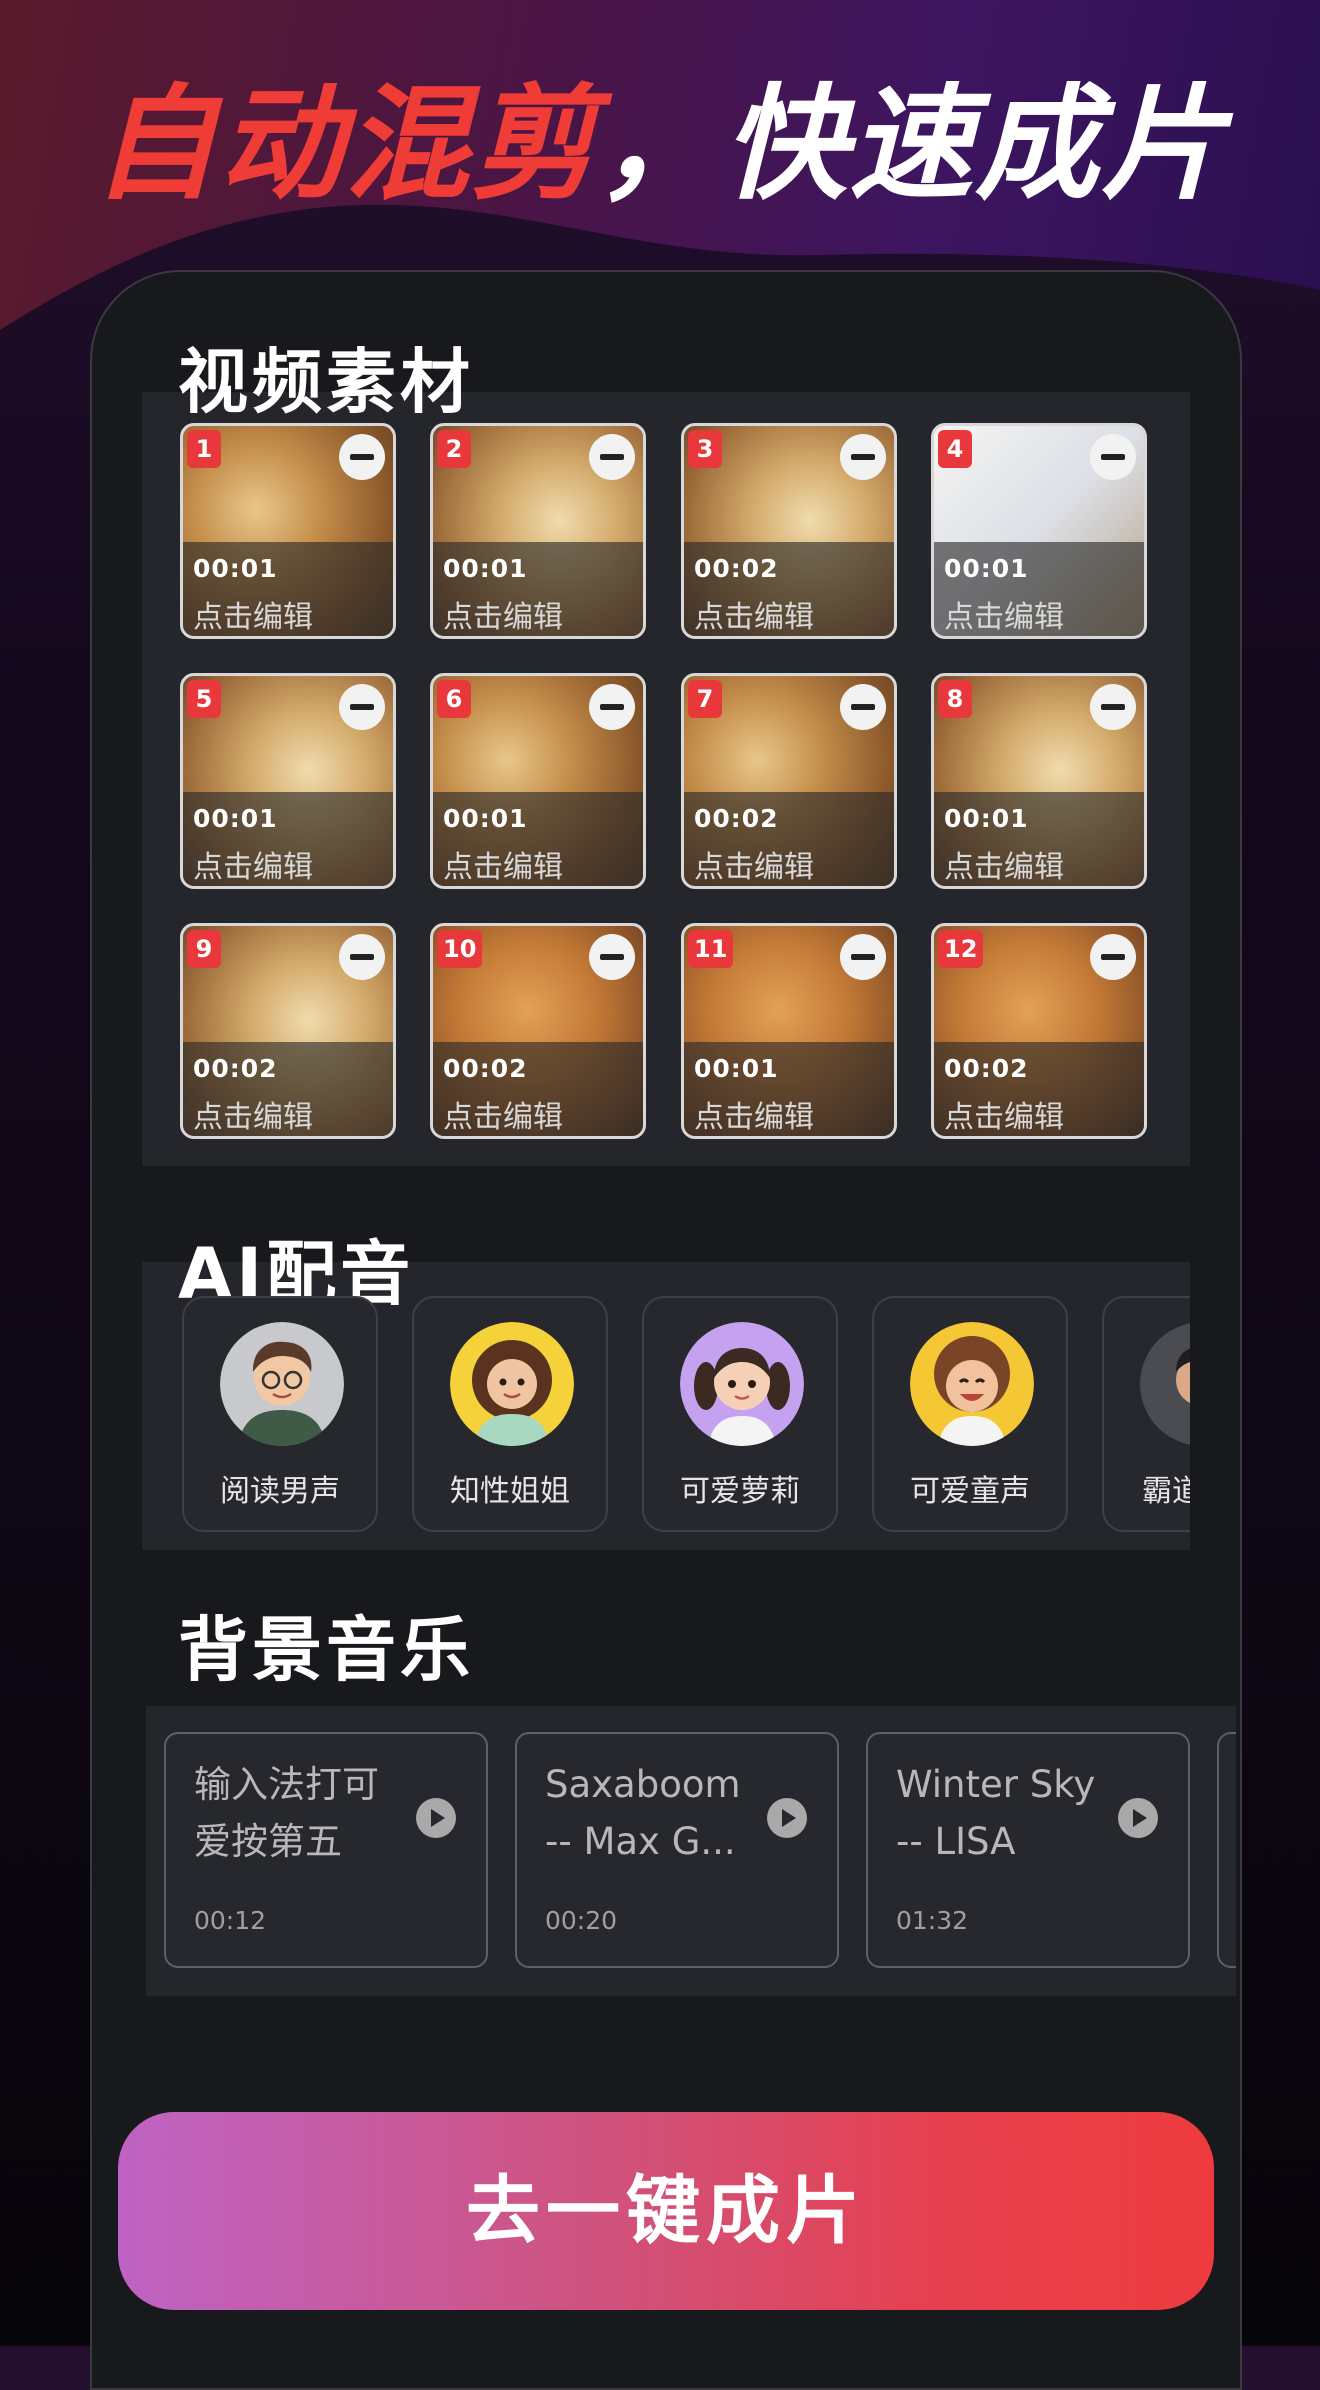 This screenshot has width=1320, height=2390. I want to click on headline: 自动混剪，快速成片, so click(660, 145).